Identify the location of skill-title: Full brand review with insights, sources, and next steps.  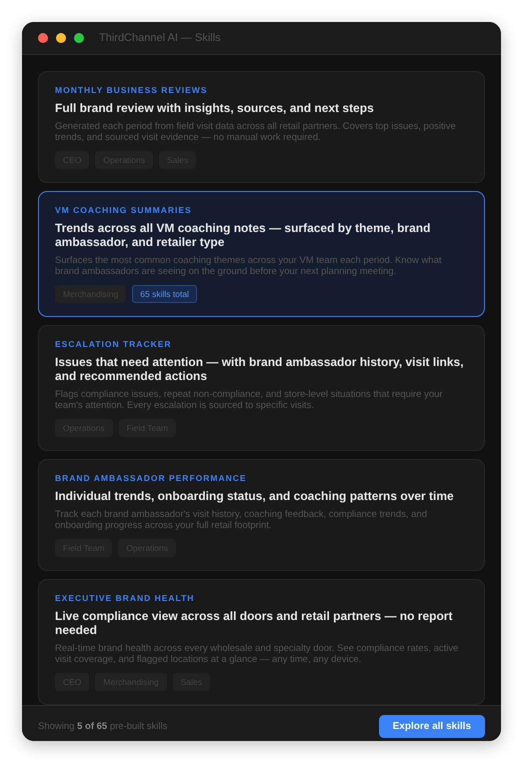
(215, 108).